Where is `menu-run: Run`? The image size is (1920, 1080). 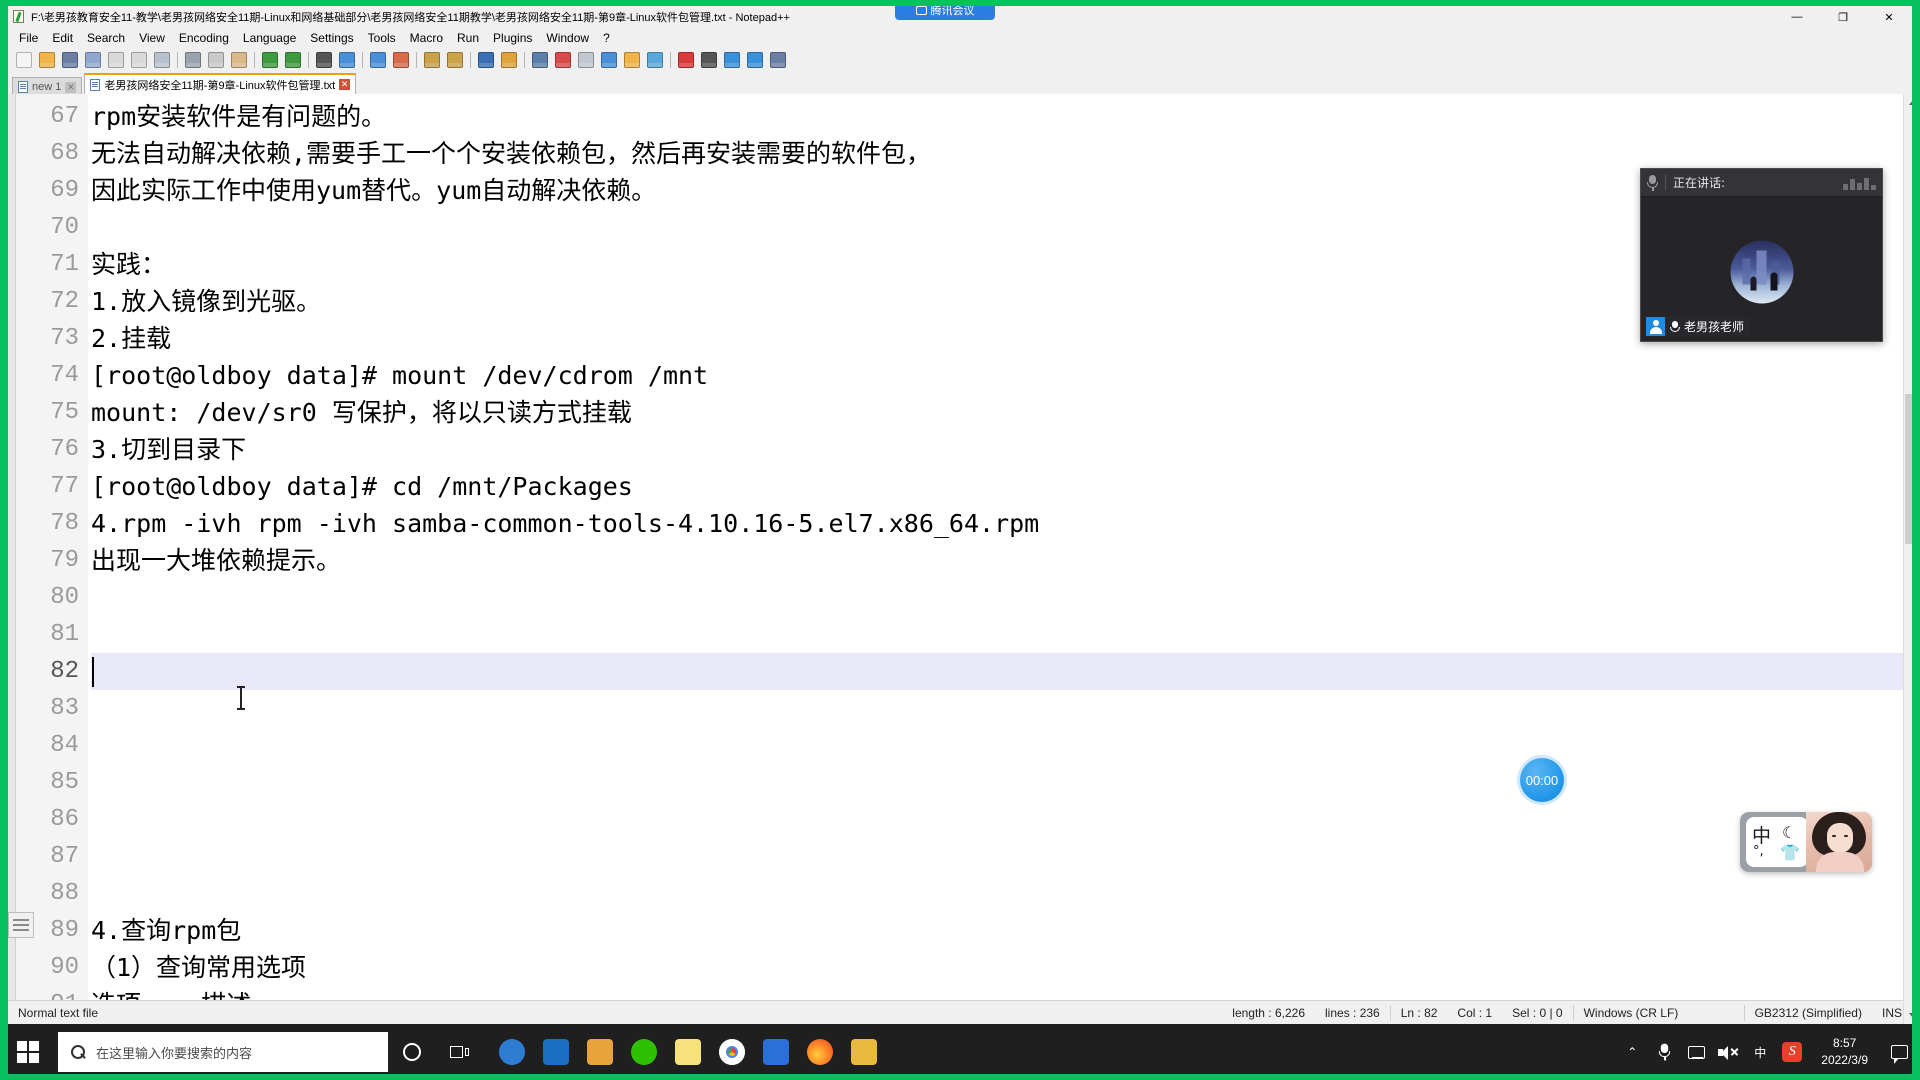 menu-run: Run is located at coordinates (468, 38).